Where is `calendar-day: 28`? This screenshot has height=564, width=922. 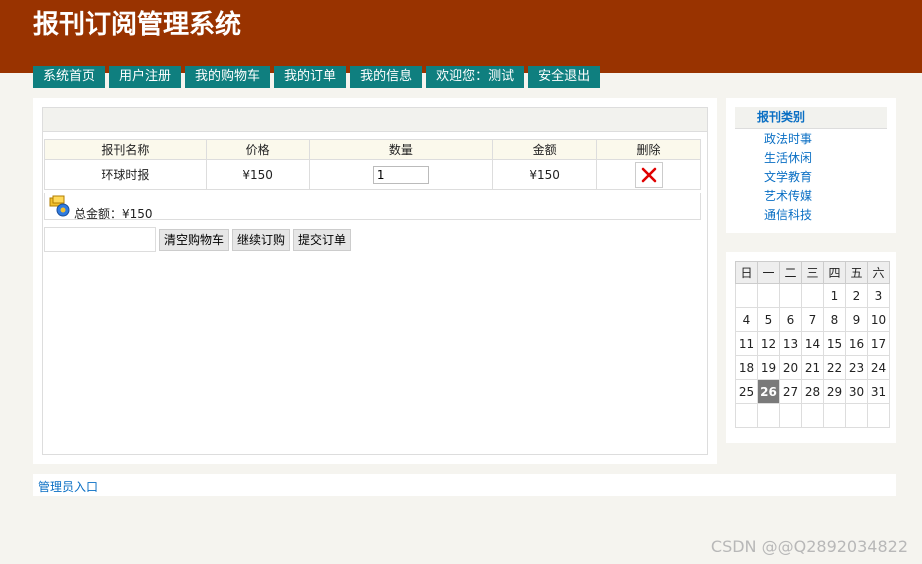
calendar-day: 28 is located at coordinates (812, 391).